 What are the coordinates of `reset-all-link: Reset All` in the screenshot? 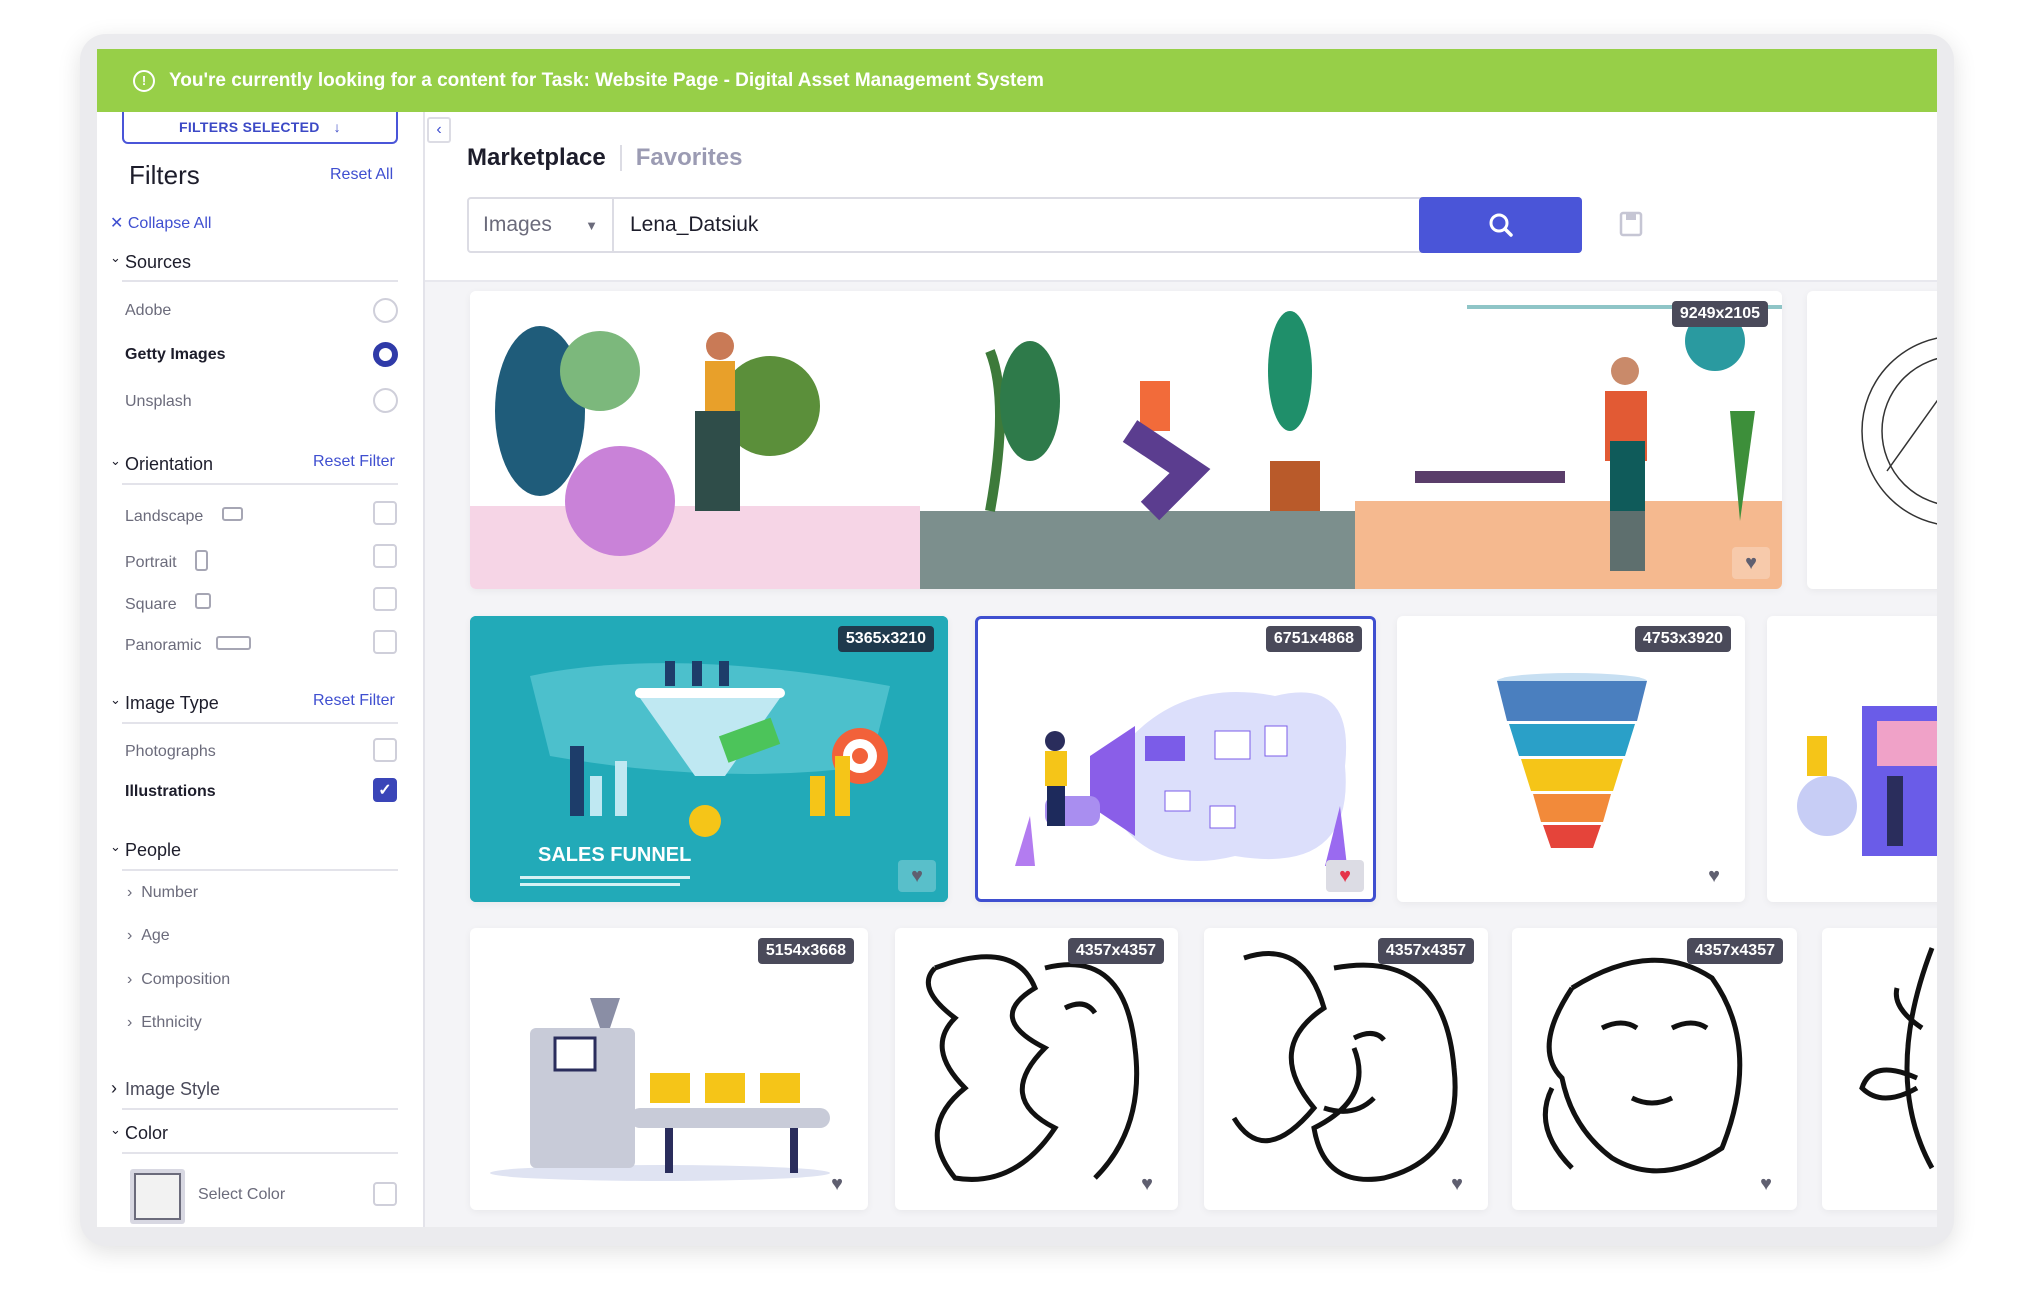 It's located at (361, 175).